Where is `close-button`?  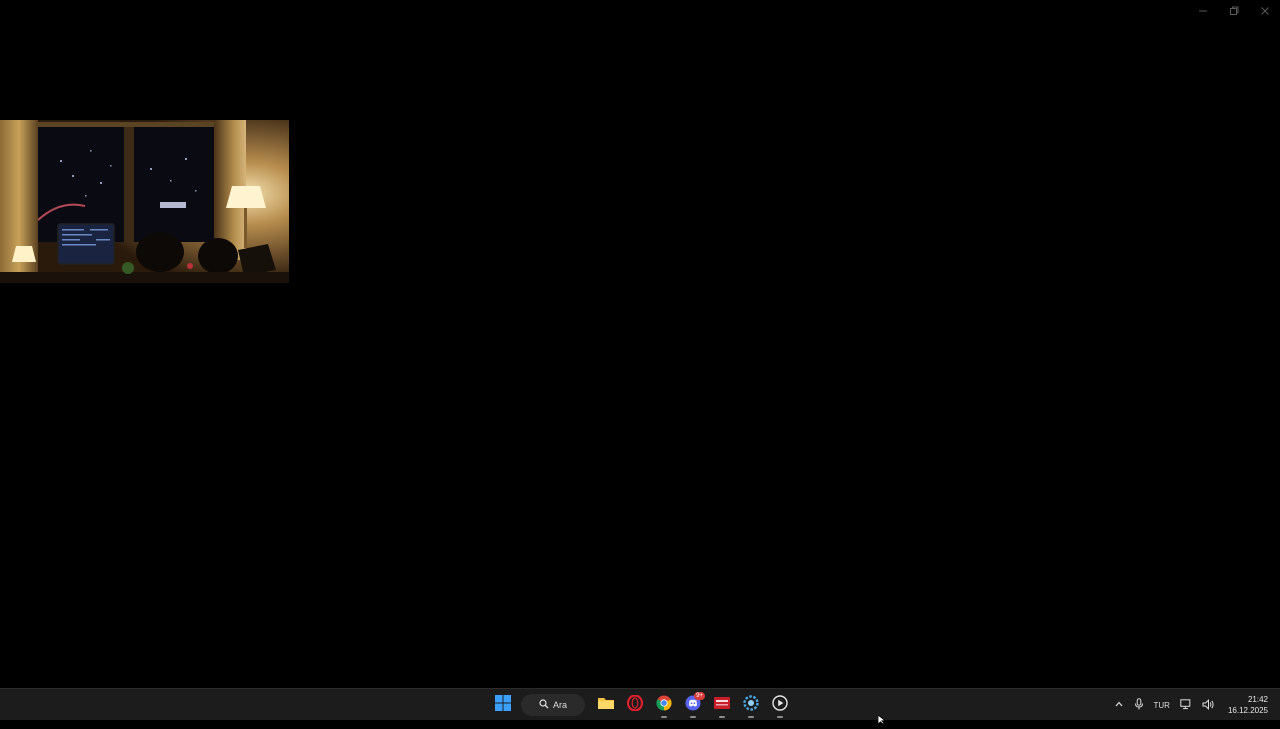
close-button is located at coordinates (1264, 11).